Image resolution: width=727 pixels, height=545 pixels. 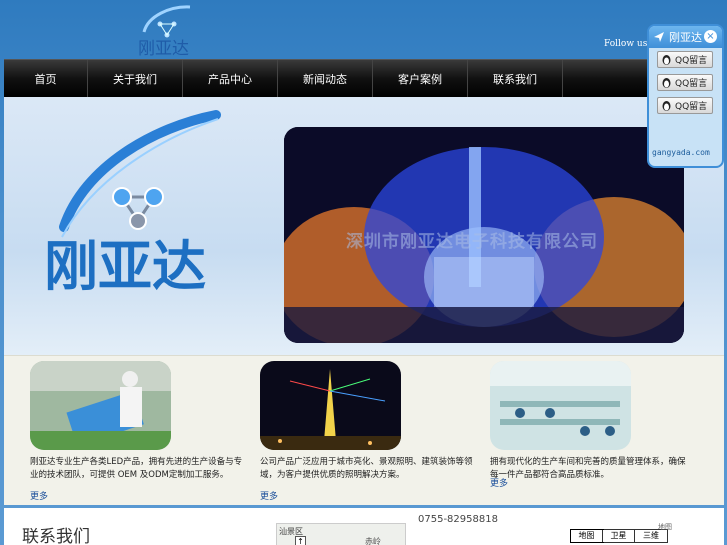 I want to click on header-logo: 刚亚达, so click(x=170, y=30).